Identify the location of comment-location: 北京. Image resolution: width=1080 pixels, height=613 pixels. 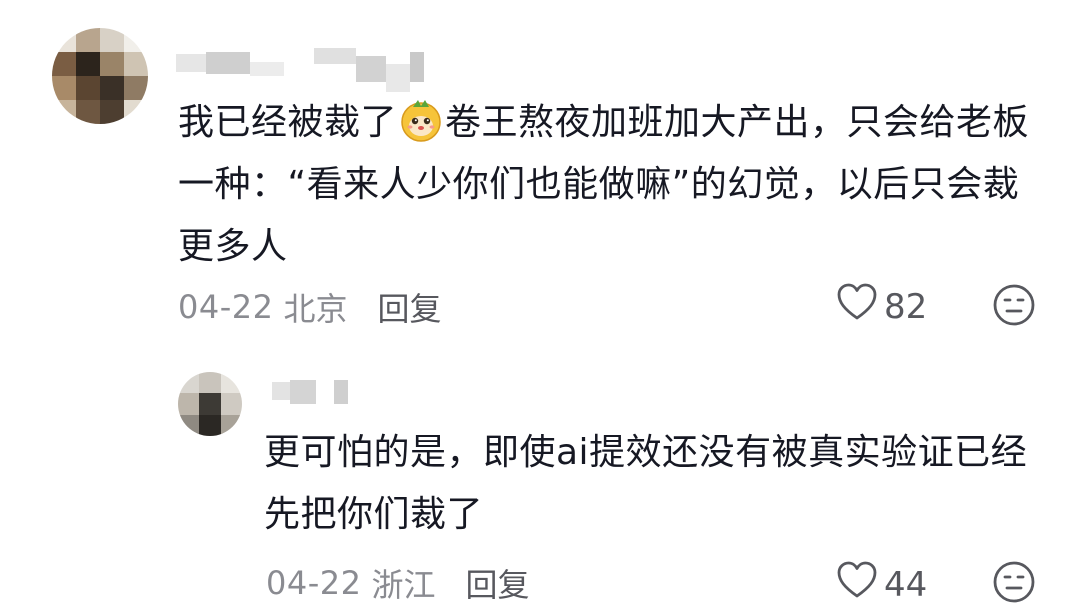
(315, 309).